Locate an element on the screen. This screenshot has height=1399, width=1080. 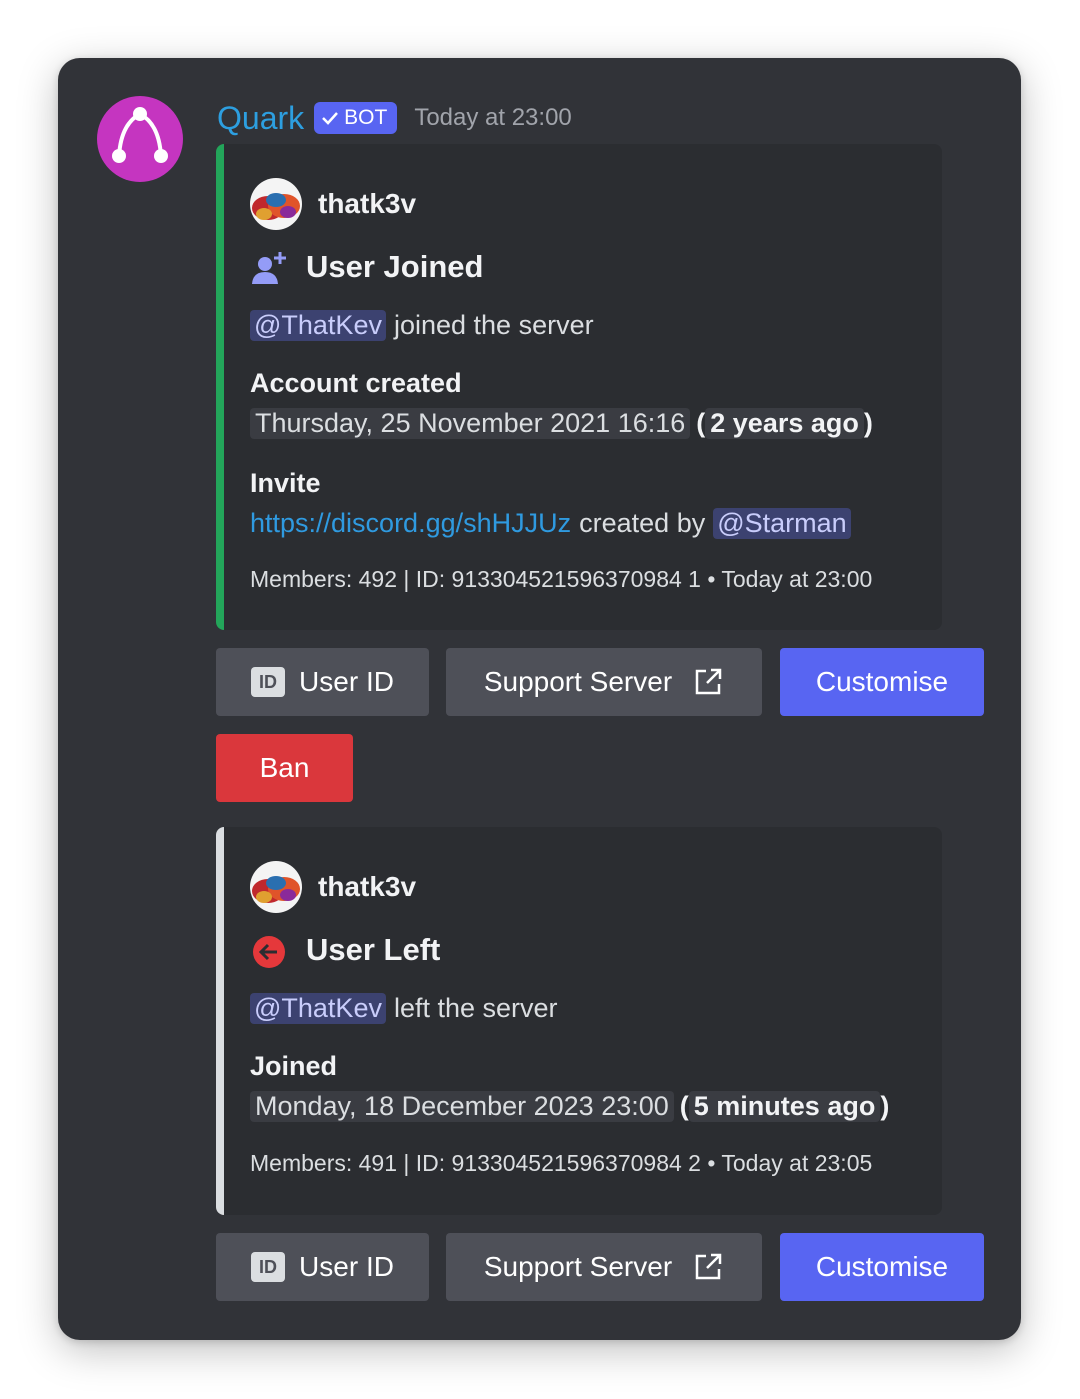
embed-title-text: User Left is located at coordinates (373, 949).